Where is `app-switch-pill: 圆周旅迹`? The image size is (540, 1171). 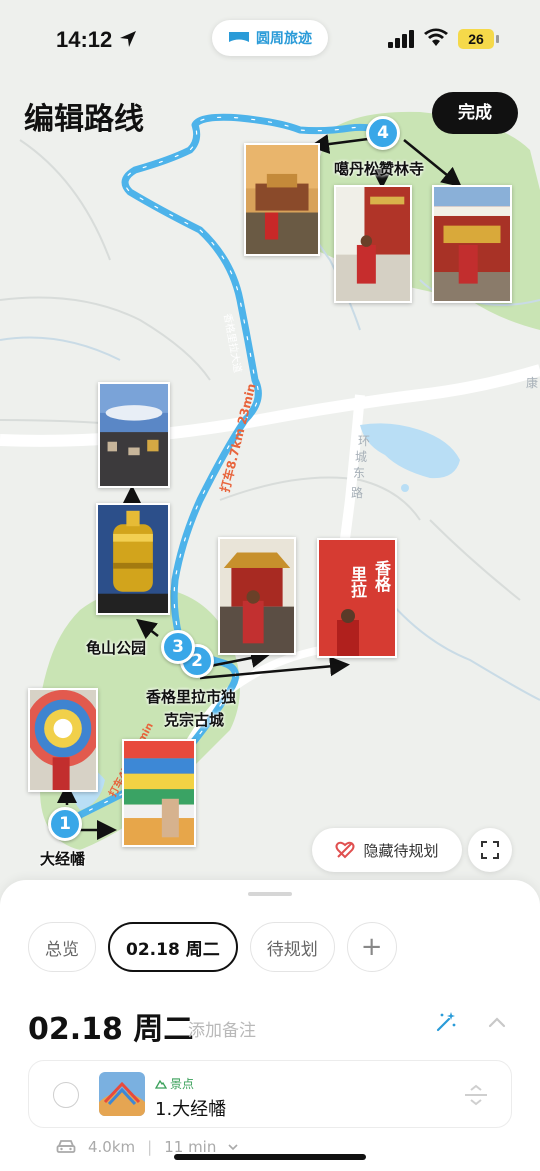
app-switch-pill: 圆周旅迹 is located at coordinates (270, 38).